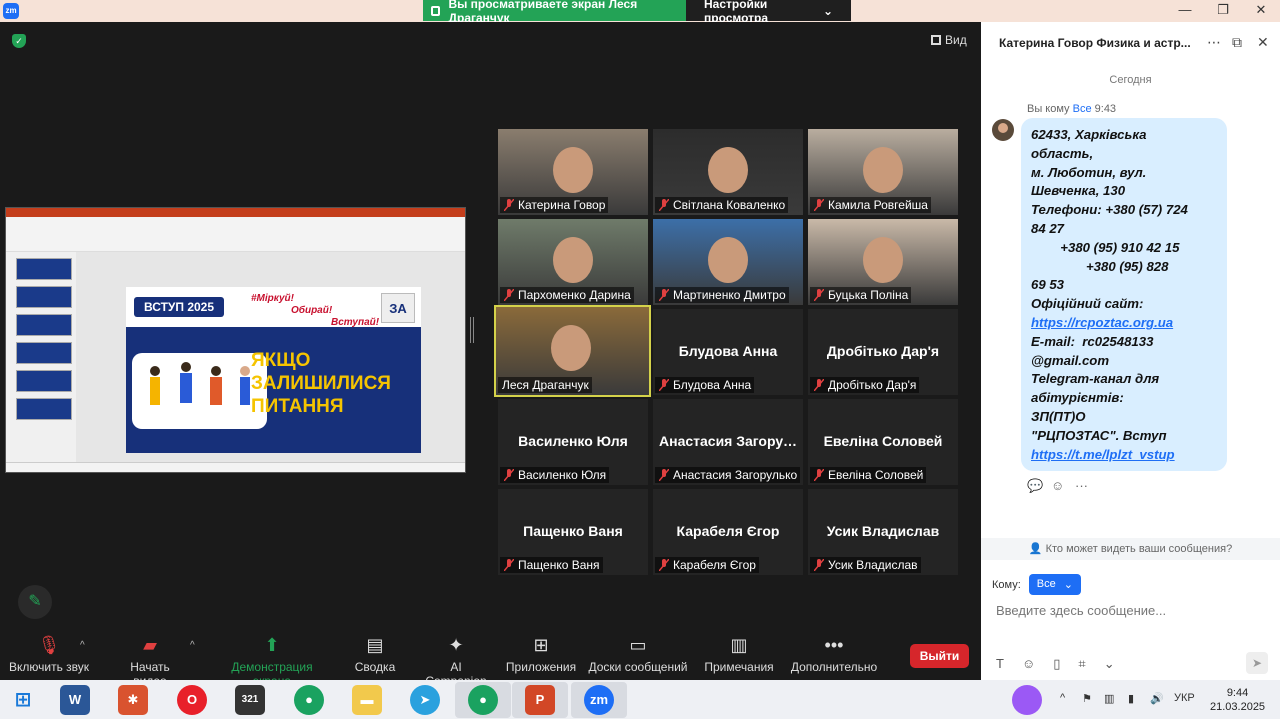  What do you see at coordinates (939, 656) in the screenshot?
I see `leave-button: Выйти` at bounding box center [939, 656].